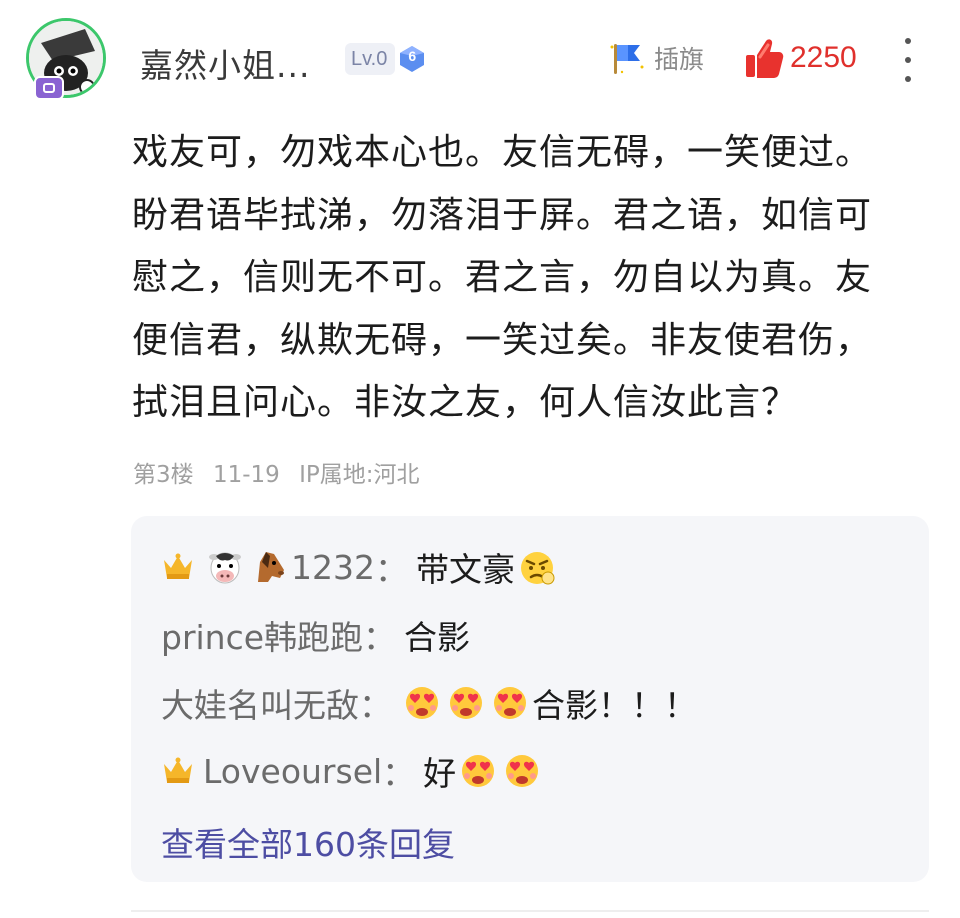 This screenshot has width=960, height=918. What do you see at coordinates (262, 635) in the screenshot?
I see `reply-author: prince韩跑跑` at bounding box center [262, 635].